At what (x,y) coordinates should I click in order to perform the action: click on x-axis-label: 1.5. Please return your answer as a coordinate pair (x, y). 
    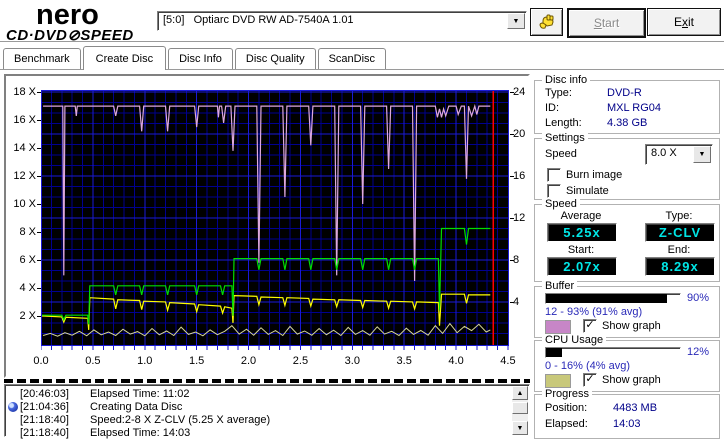
    Looking at the image, I should click on (196, 361).